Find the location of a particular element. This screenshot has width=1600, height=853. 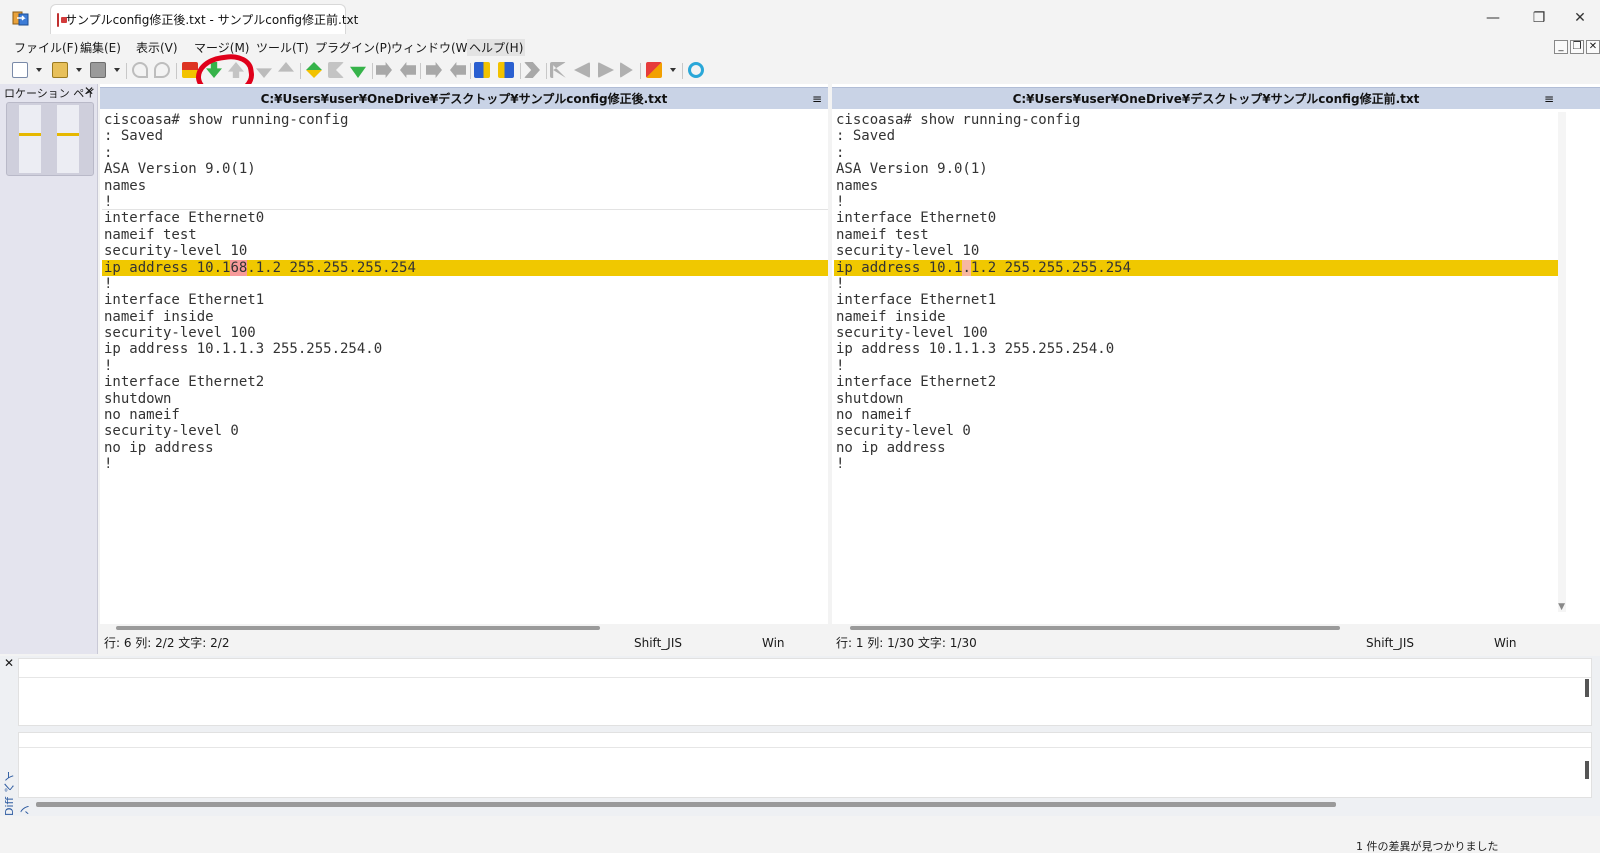

right-scroll-thumb is located at coordinates (1095, 628).